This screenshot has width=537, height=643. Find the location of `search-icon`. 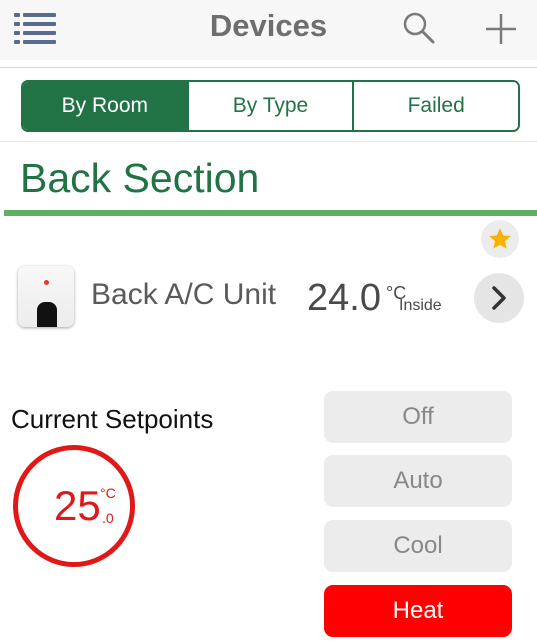

search-icon is located at coordinates (419, 28).